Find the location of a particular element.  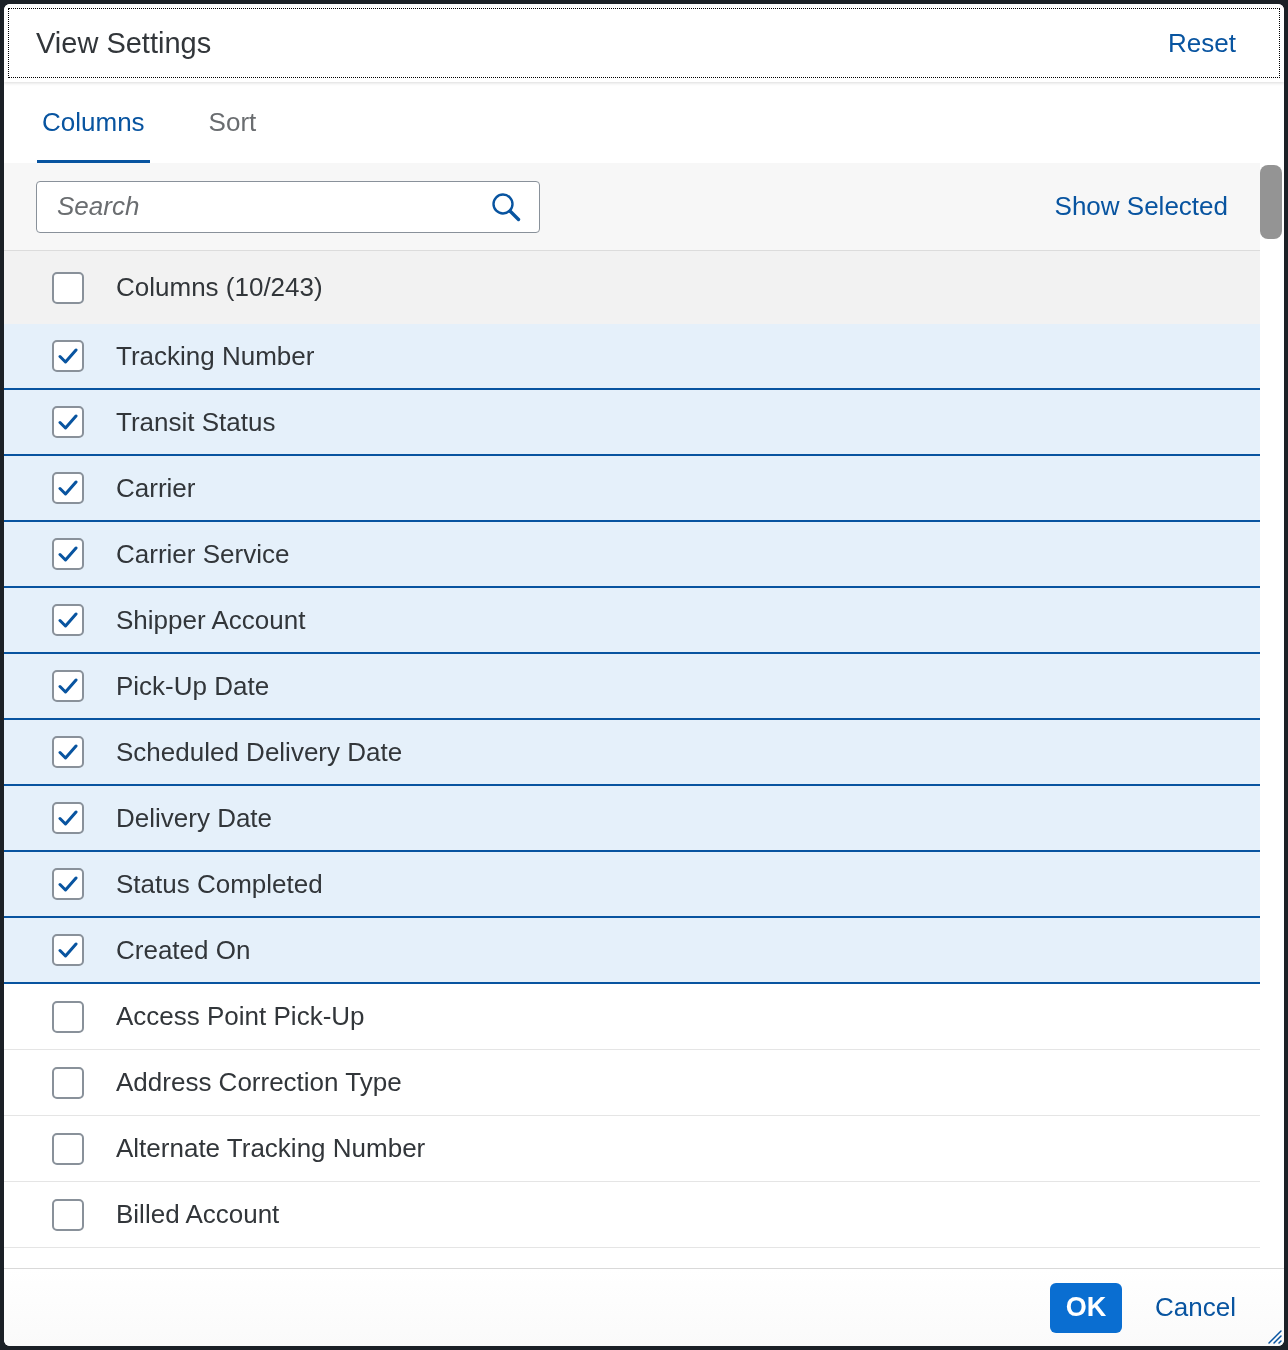

list-header-label: Columns (10/243) is located at coordinates (219, 287).